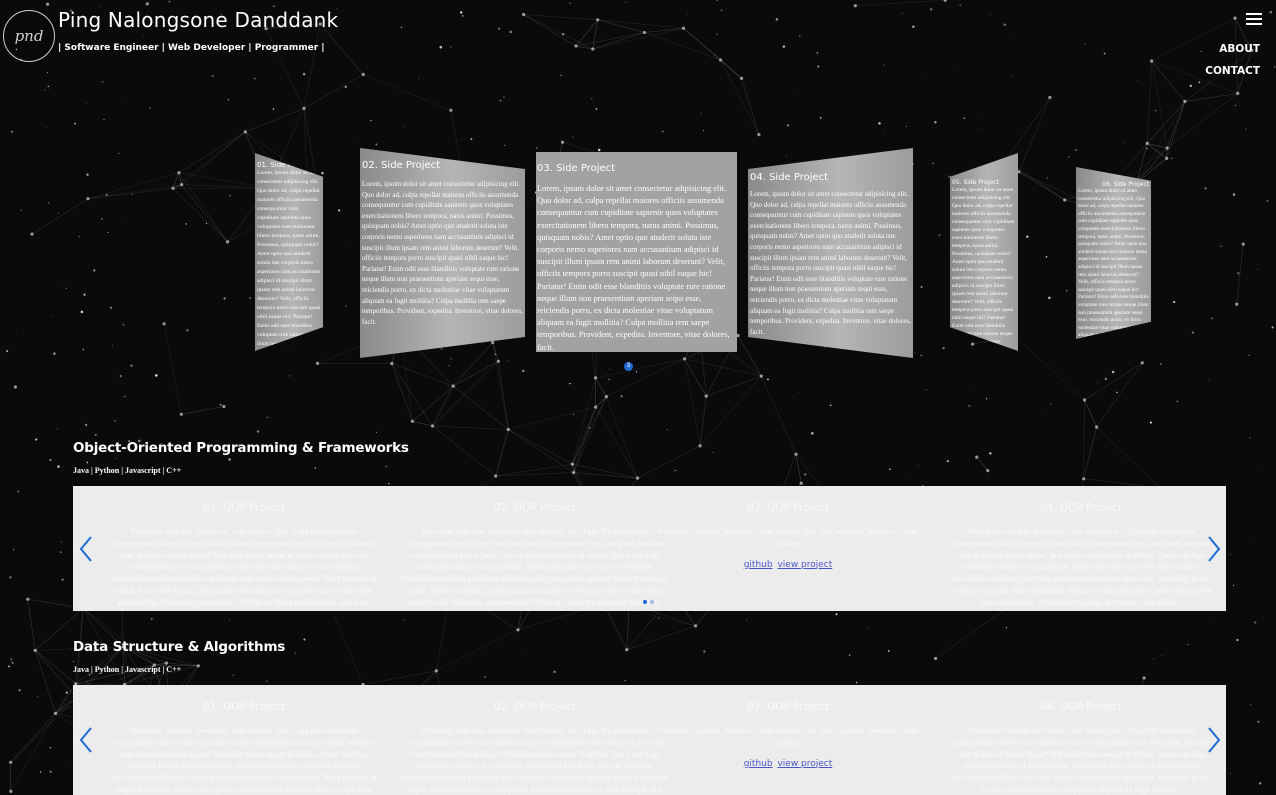 Image resolution: width=1276 pixels, height=795 pixels. I want to click on card-title: 06. Side Project, so click(1125, 184).